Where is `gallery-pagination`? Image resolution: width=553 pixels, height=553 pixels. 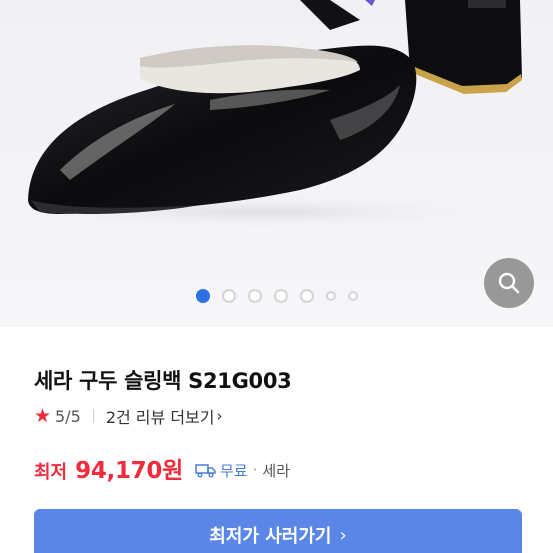 gallery-pagination is located at coordinates (276, 296).